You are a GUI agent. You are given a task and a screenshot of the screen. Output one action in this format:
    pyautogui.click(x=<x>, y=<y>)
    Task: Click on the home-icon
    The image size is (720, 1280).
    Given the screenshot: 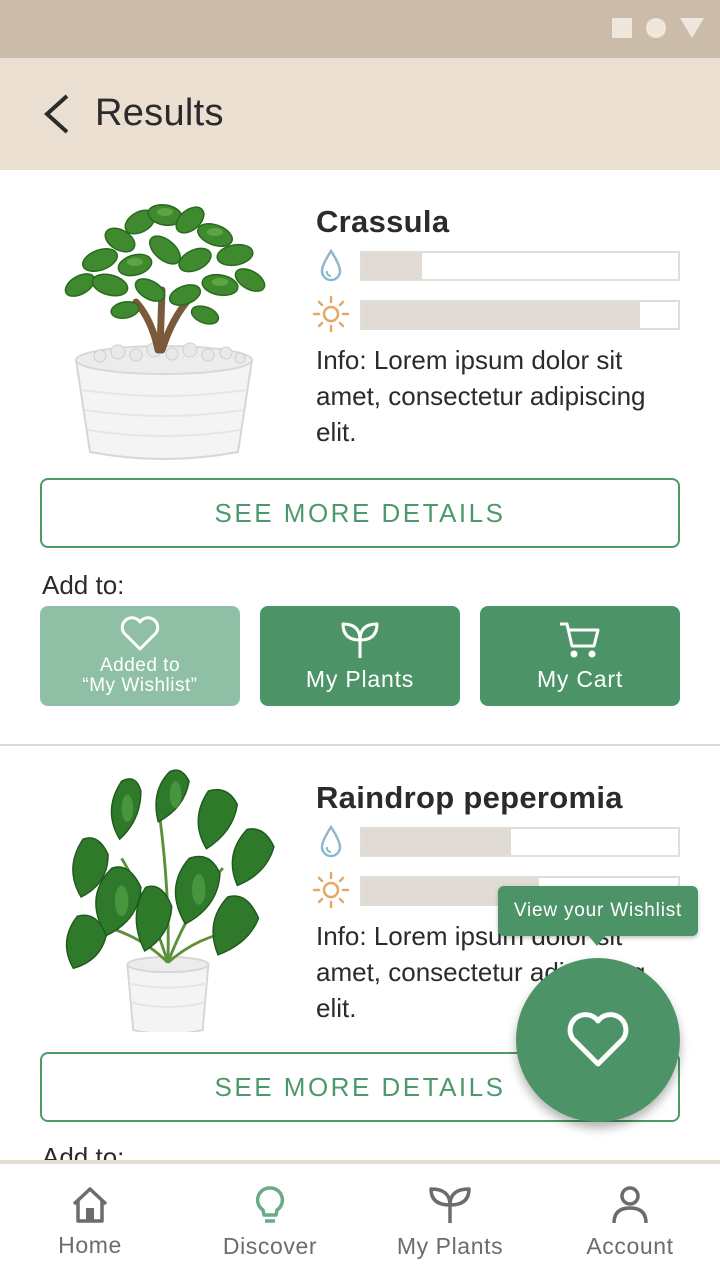 What is the action you would take?
    pyautogui.click(x=90, y=1204)
    